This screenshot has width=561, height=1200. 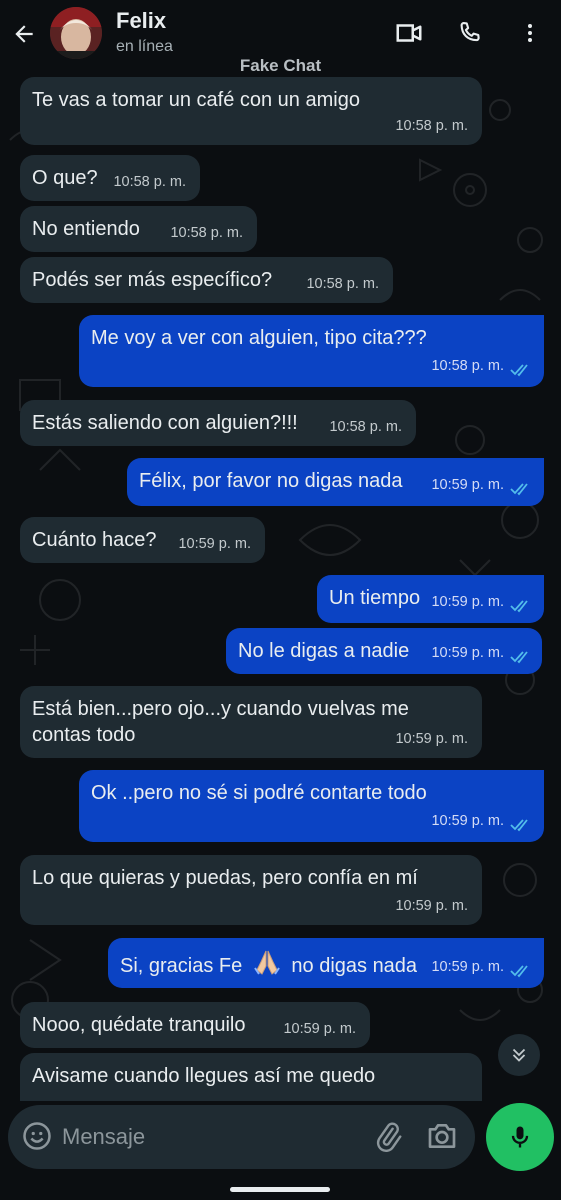 What do you see at coordinates (196, 100) in the screenshot?
I see `message-text: Te vas a tomar un café con un amigo` at bounding box center [196, 100].